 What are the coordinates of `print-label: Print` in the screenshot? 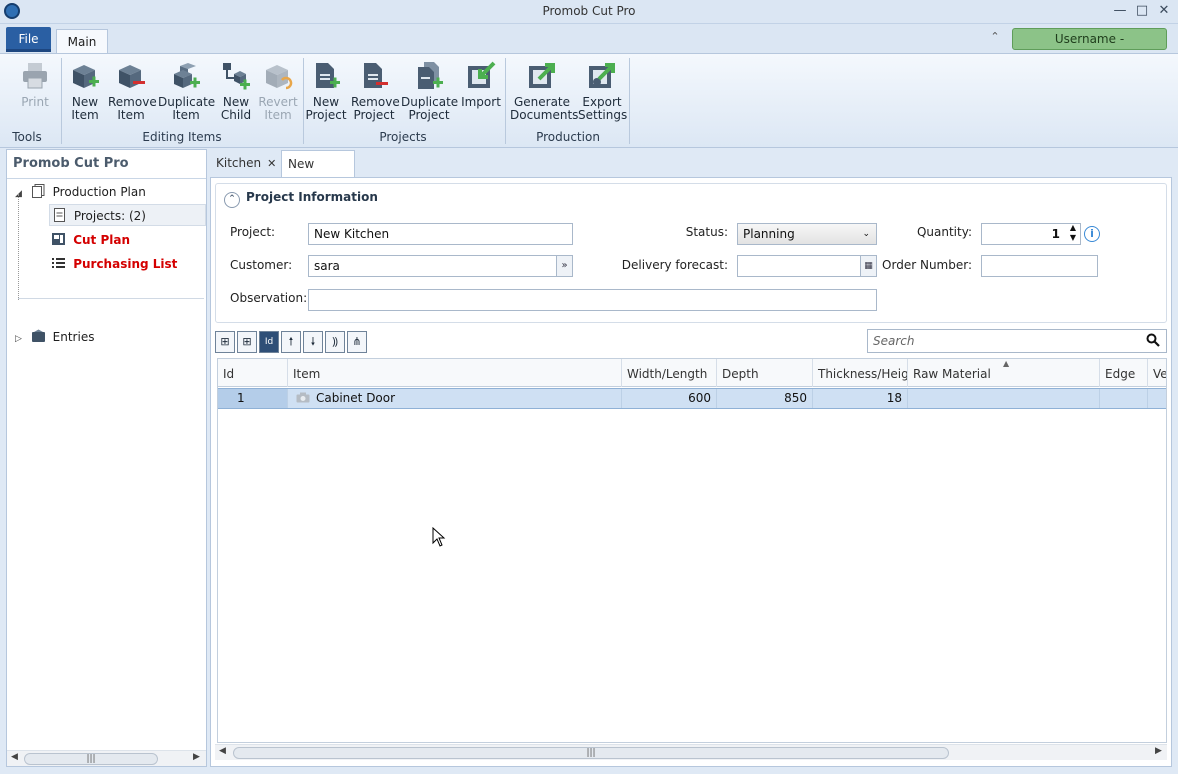 It's located at (35, 102).